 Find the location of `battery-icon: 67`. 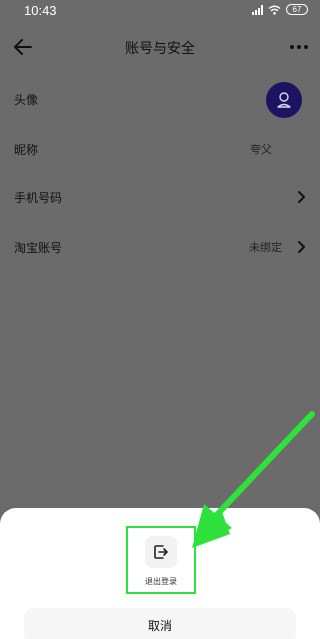

battery-icon: 67 is located at coordinates (297, 9).